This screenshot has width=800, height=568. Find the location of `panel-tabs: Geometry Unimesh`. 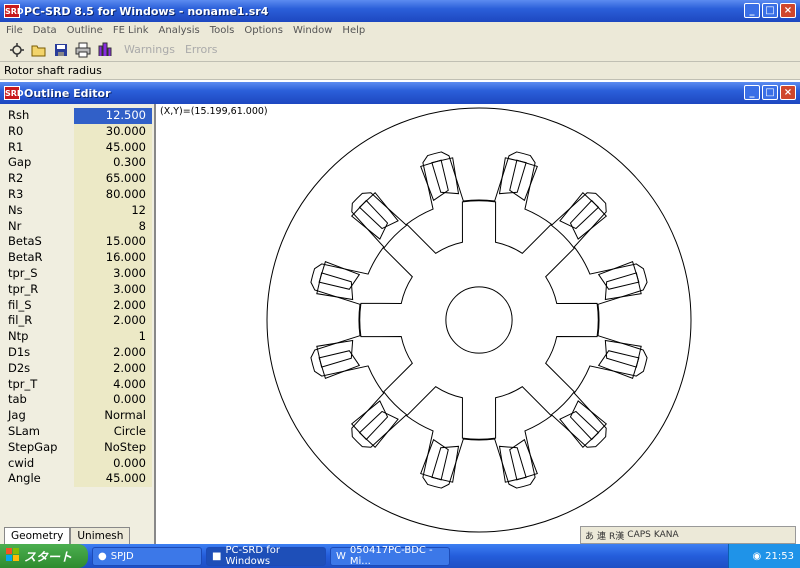

panel-tabs: Geometry Unimesh is located at coordinates (67, 535).